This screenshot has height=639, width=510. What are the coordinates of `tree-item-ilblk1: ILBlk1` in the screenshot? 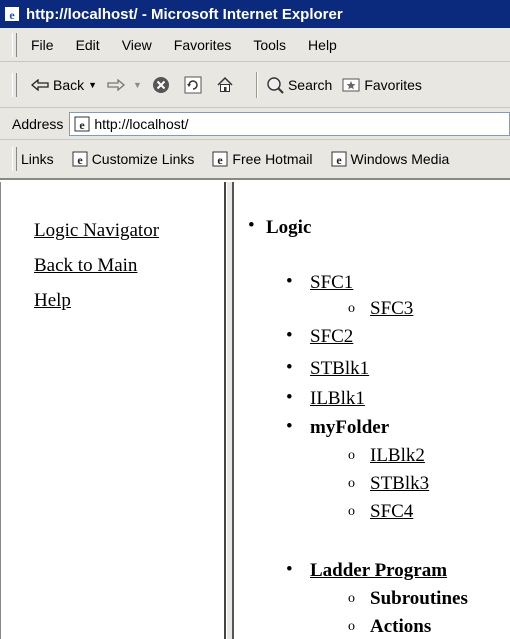 It's located at (337, 399).